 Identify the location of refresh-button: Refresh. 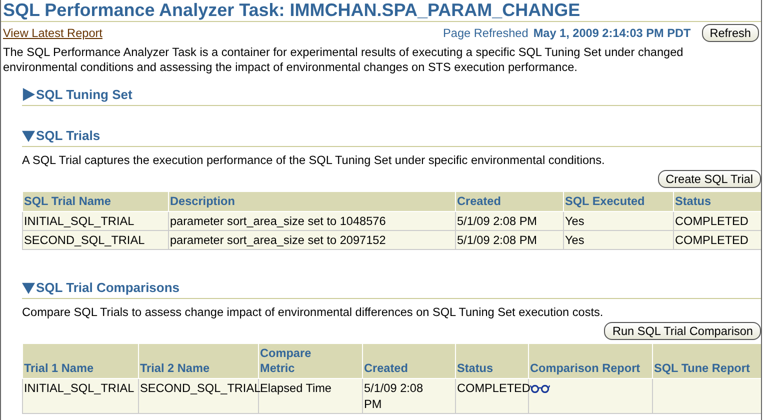
(730, 33).